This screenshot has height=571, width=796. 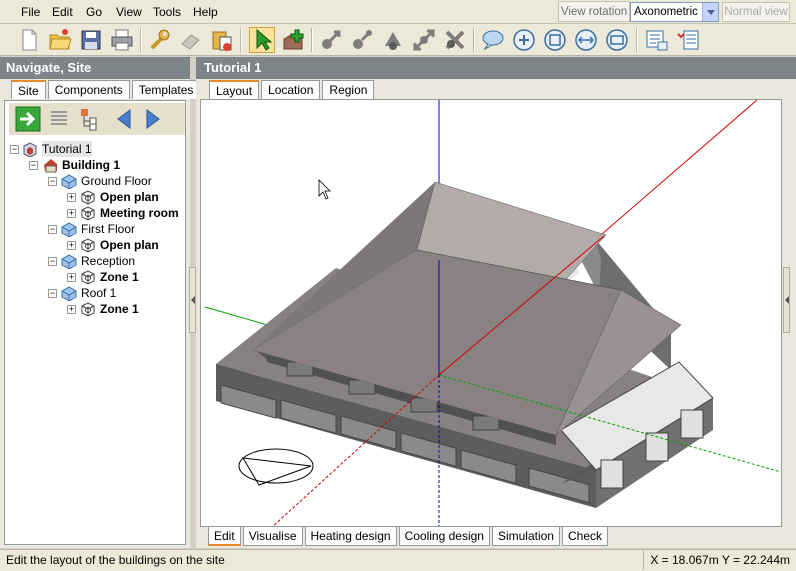 I want to click on tree-icon, so click(x=90, y=119).